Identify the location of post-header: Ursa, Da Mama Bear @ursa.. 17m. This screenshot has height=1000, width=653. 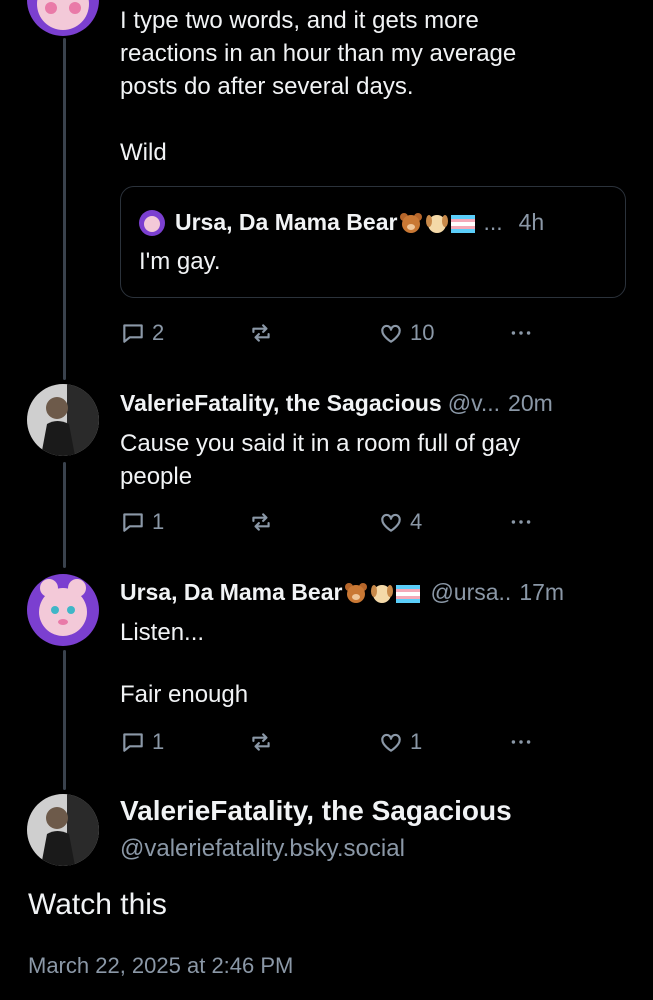
(373, 592).